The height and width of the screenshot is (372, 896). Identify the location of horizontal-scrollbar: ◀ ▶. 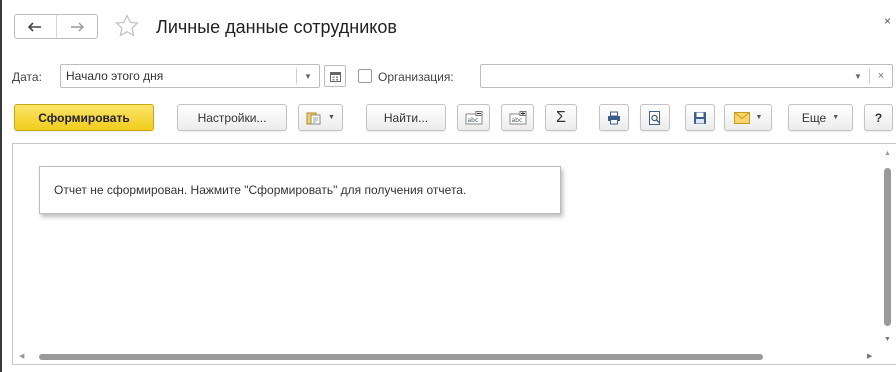
(446, 357).